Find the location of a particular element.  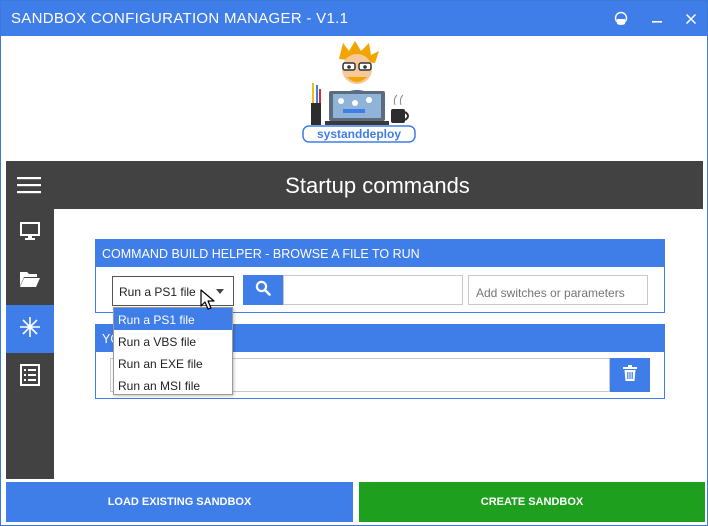

svg-text: systanddeploy is located at coordinates (359, 134).